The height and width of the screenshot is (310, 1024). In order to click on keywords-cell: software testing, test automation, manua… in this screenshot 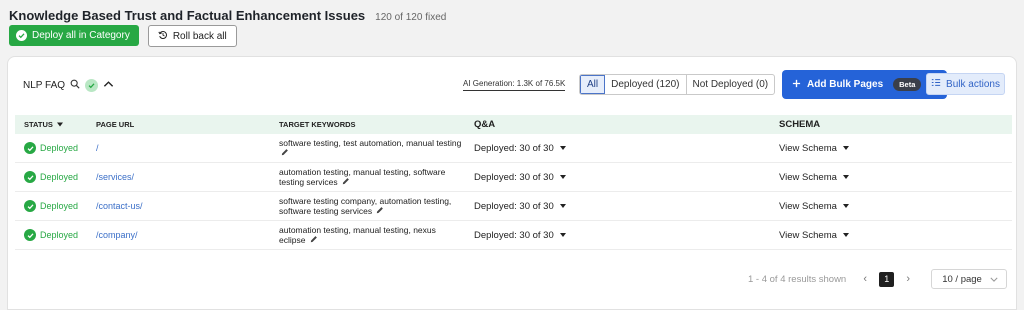, I will do `click(376, 148)`.